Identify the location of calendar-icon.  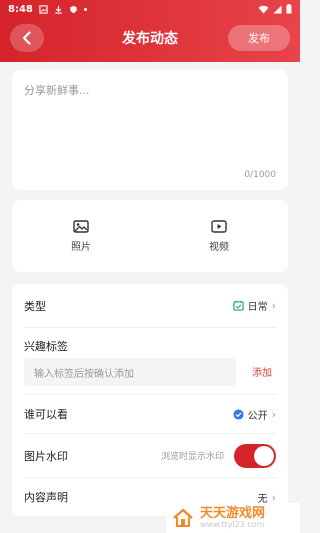
(238, 305).